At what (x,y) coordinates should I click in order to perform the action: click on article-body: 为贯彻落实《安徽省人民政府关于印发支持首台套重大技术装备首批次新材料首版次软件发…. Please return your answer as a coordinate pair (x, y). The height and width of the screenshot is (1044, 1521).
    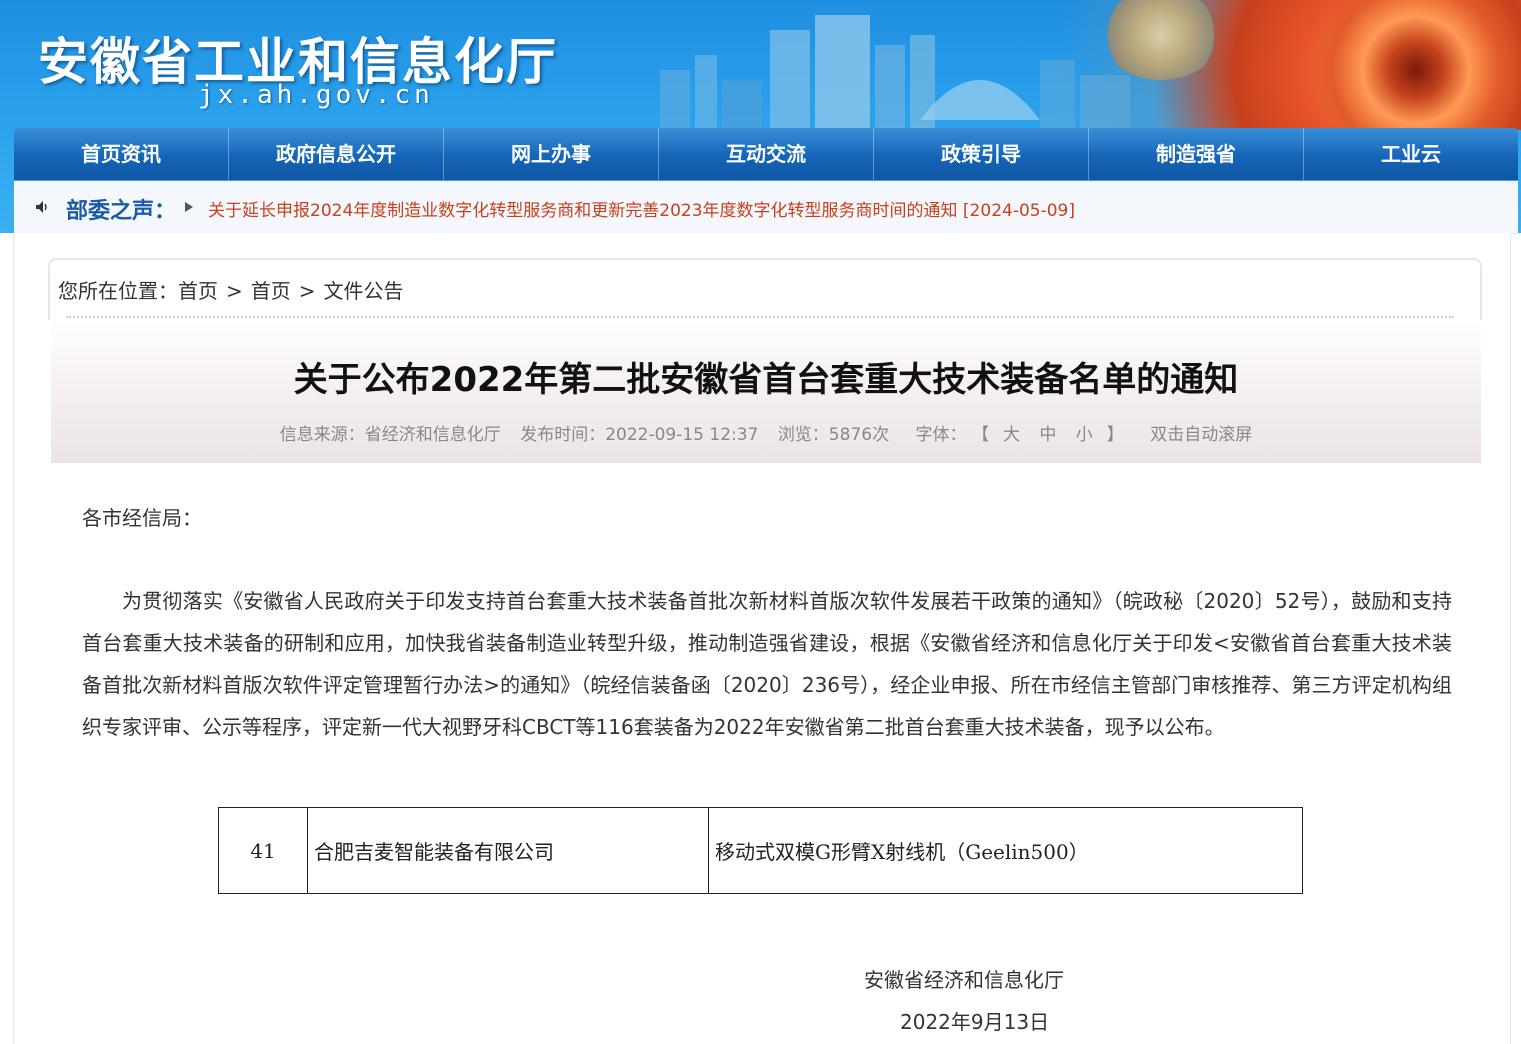
    Looking at the image, I should click on (767, 664).